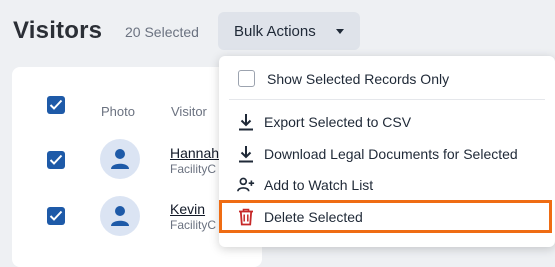 The height and width of the screenshot is (267, 555). What do you see at coordinates (189, 111) in the screenshot?
I see `column-header-visitor: Visitor` at bounding box center [189, 111].